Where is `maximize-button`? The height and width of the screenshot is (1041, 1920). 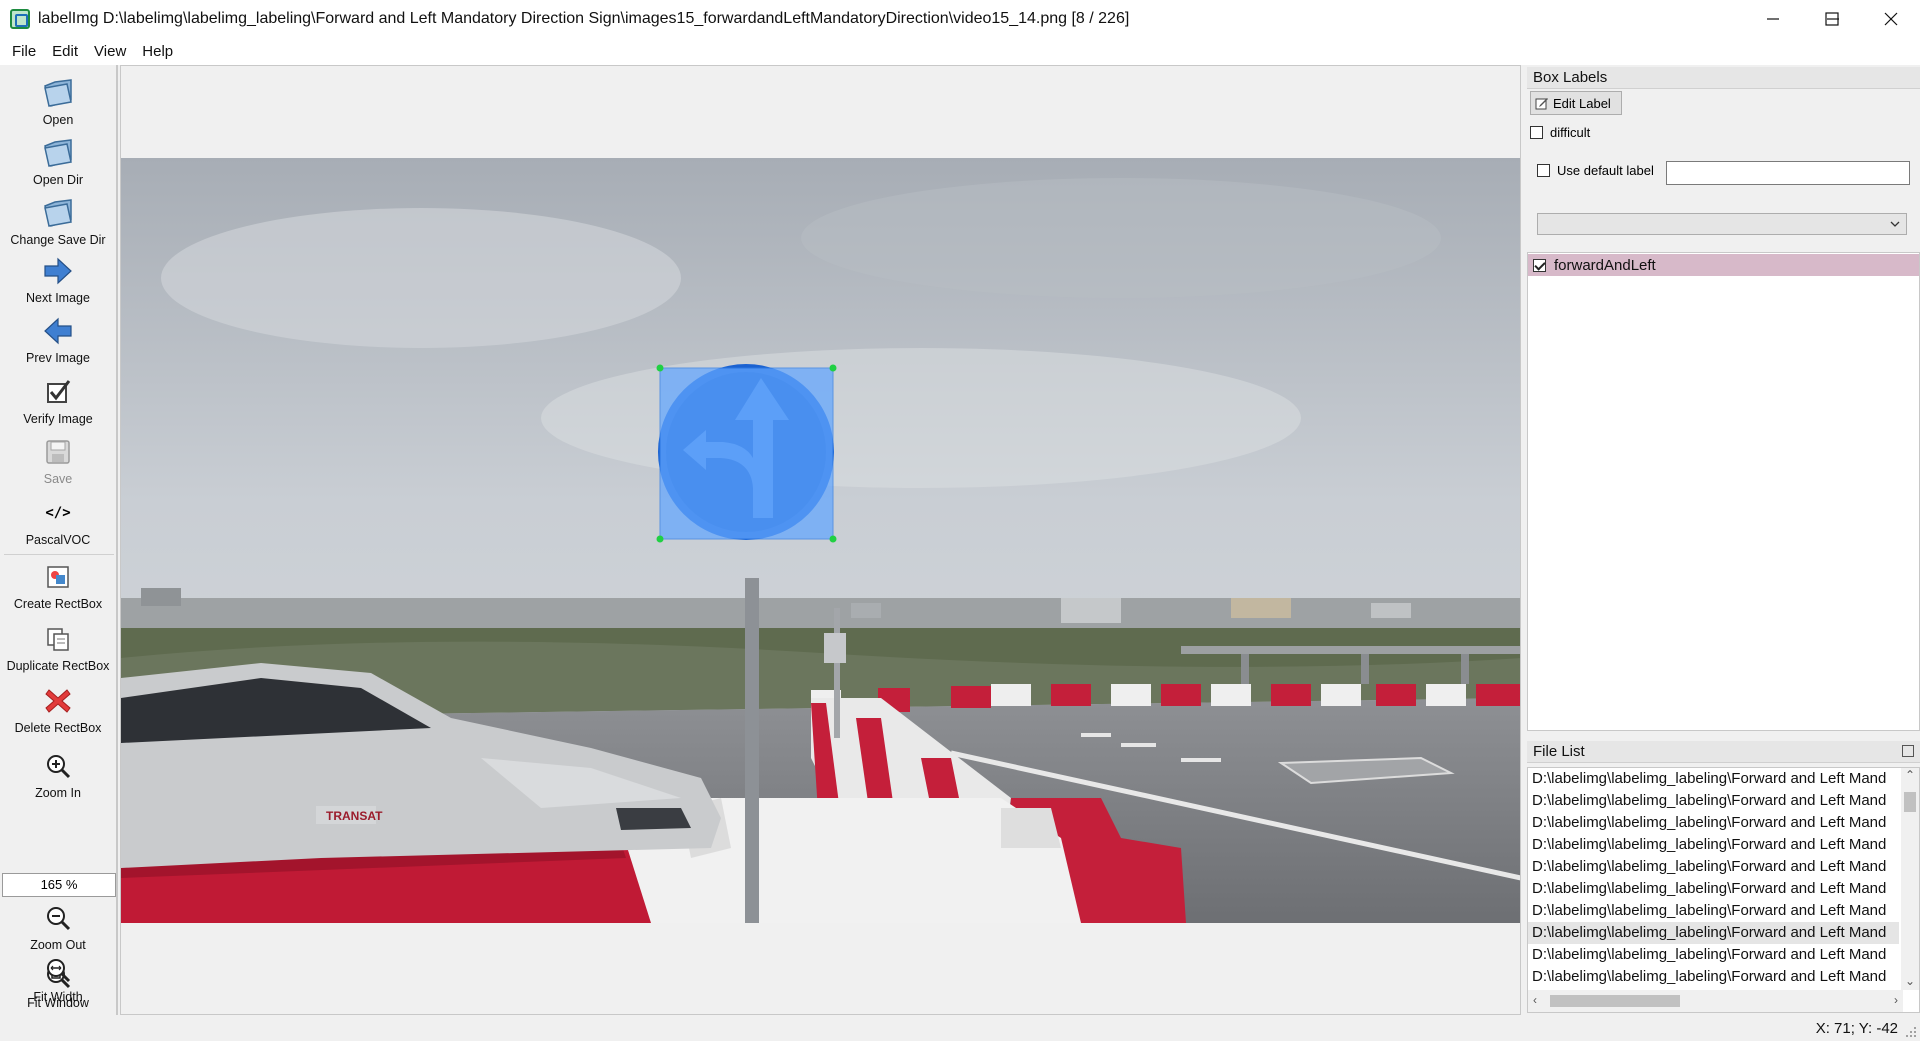 maximize-button is located at coordinates (1832, 19).